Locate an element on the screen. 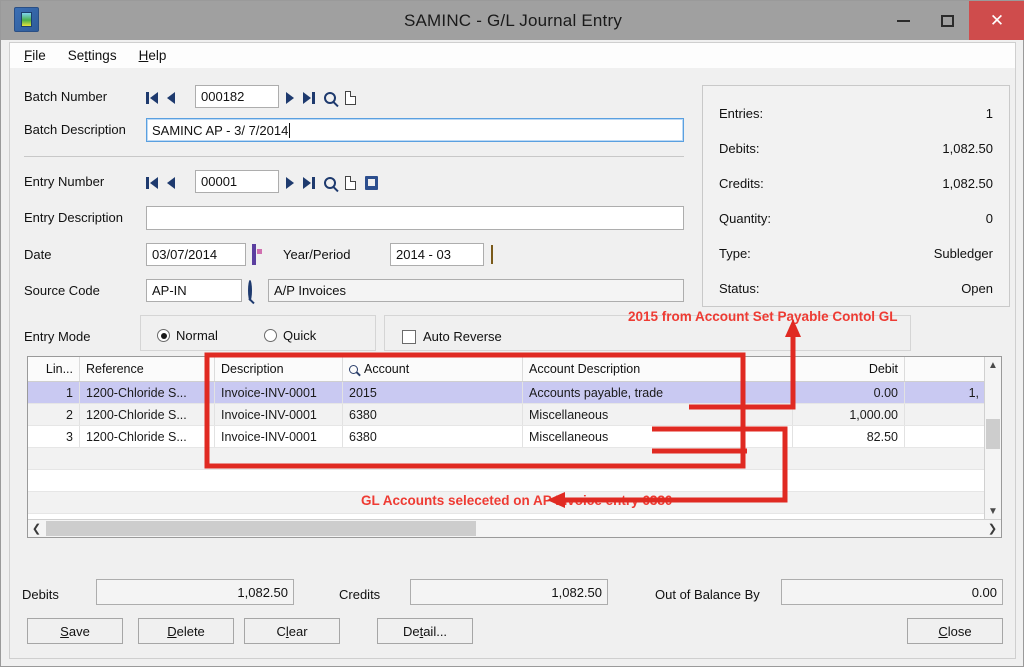 This screenshot has height=667, width=1024. close-icon: ✕ is located at coordinates (997, 20).